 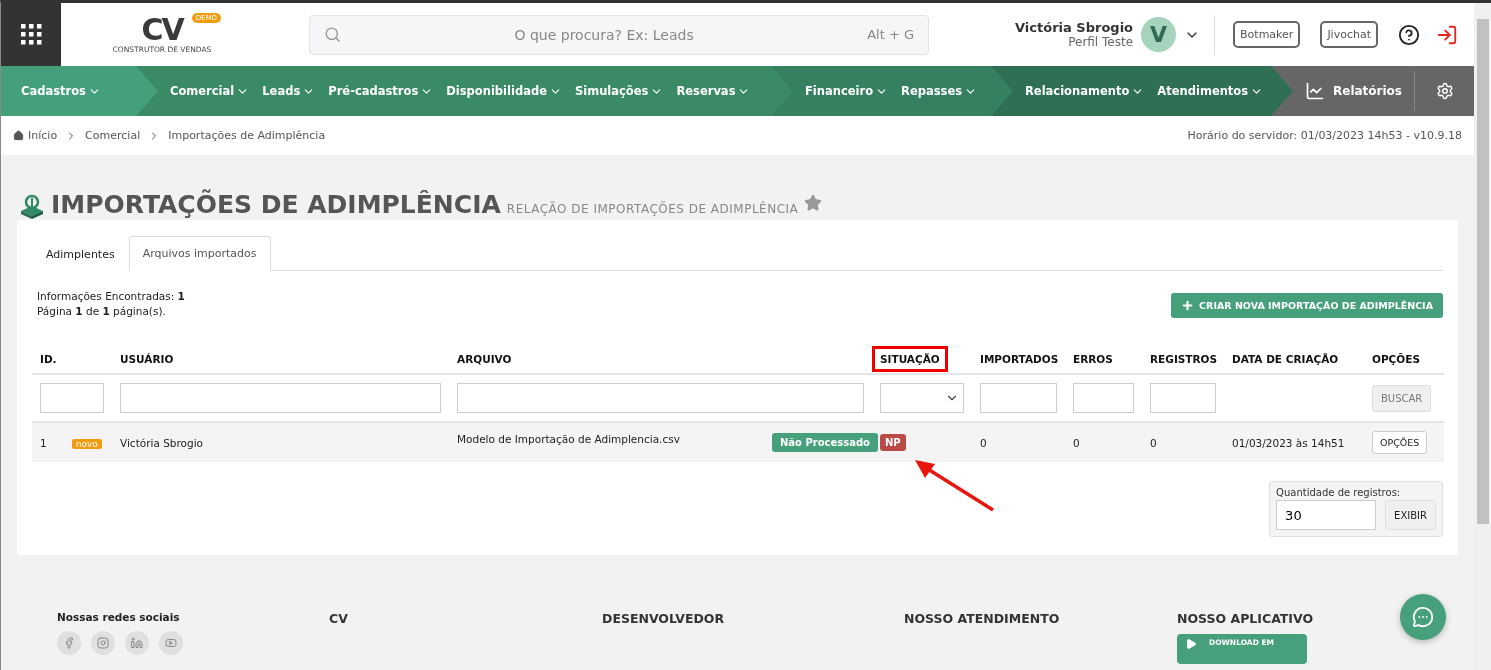 What do you see at coordinates (102, 311) in the screenshot?
I see `summary-text: Página 1 de 1 página(s).` at bounding box center [102, 311].